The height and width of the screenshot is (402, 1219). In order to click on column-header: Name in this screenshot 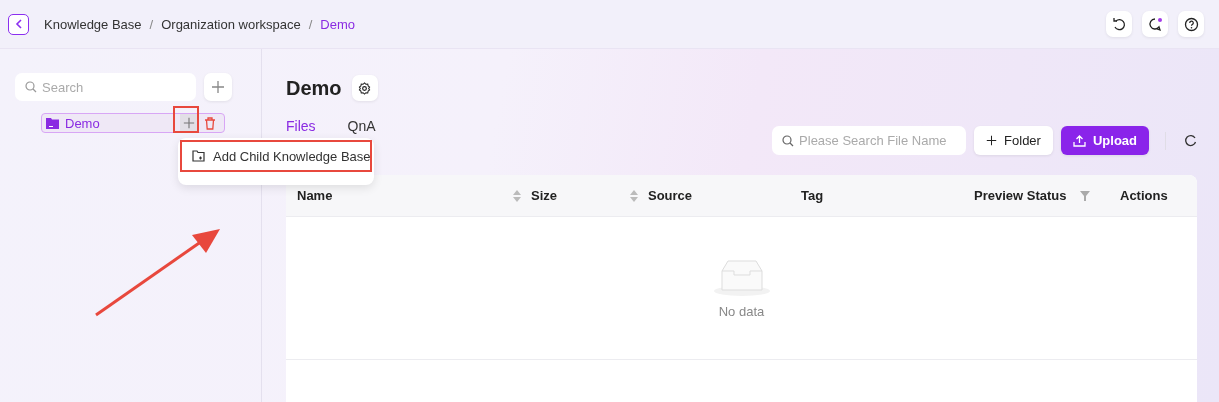, I will do `click(315, 195)`.